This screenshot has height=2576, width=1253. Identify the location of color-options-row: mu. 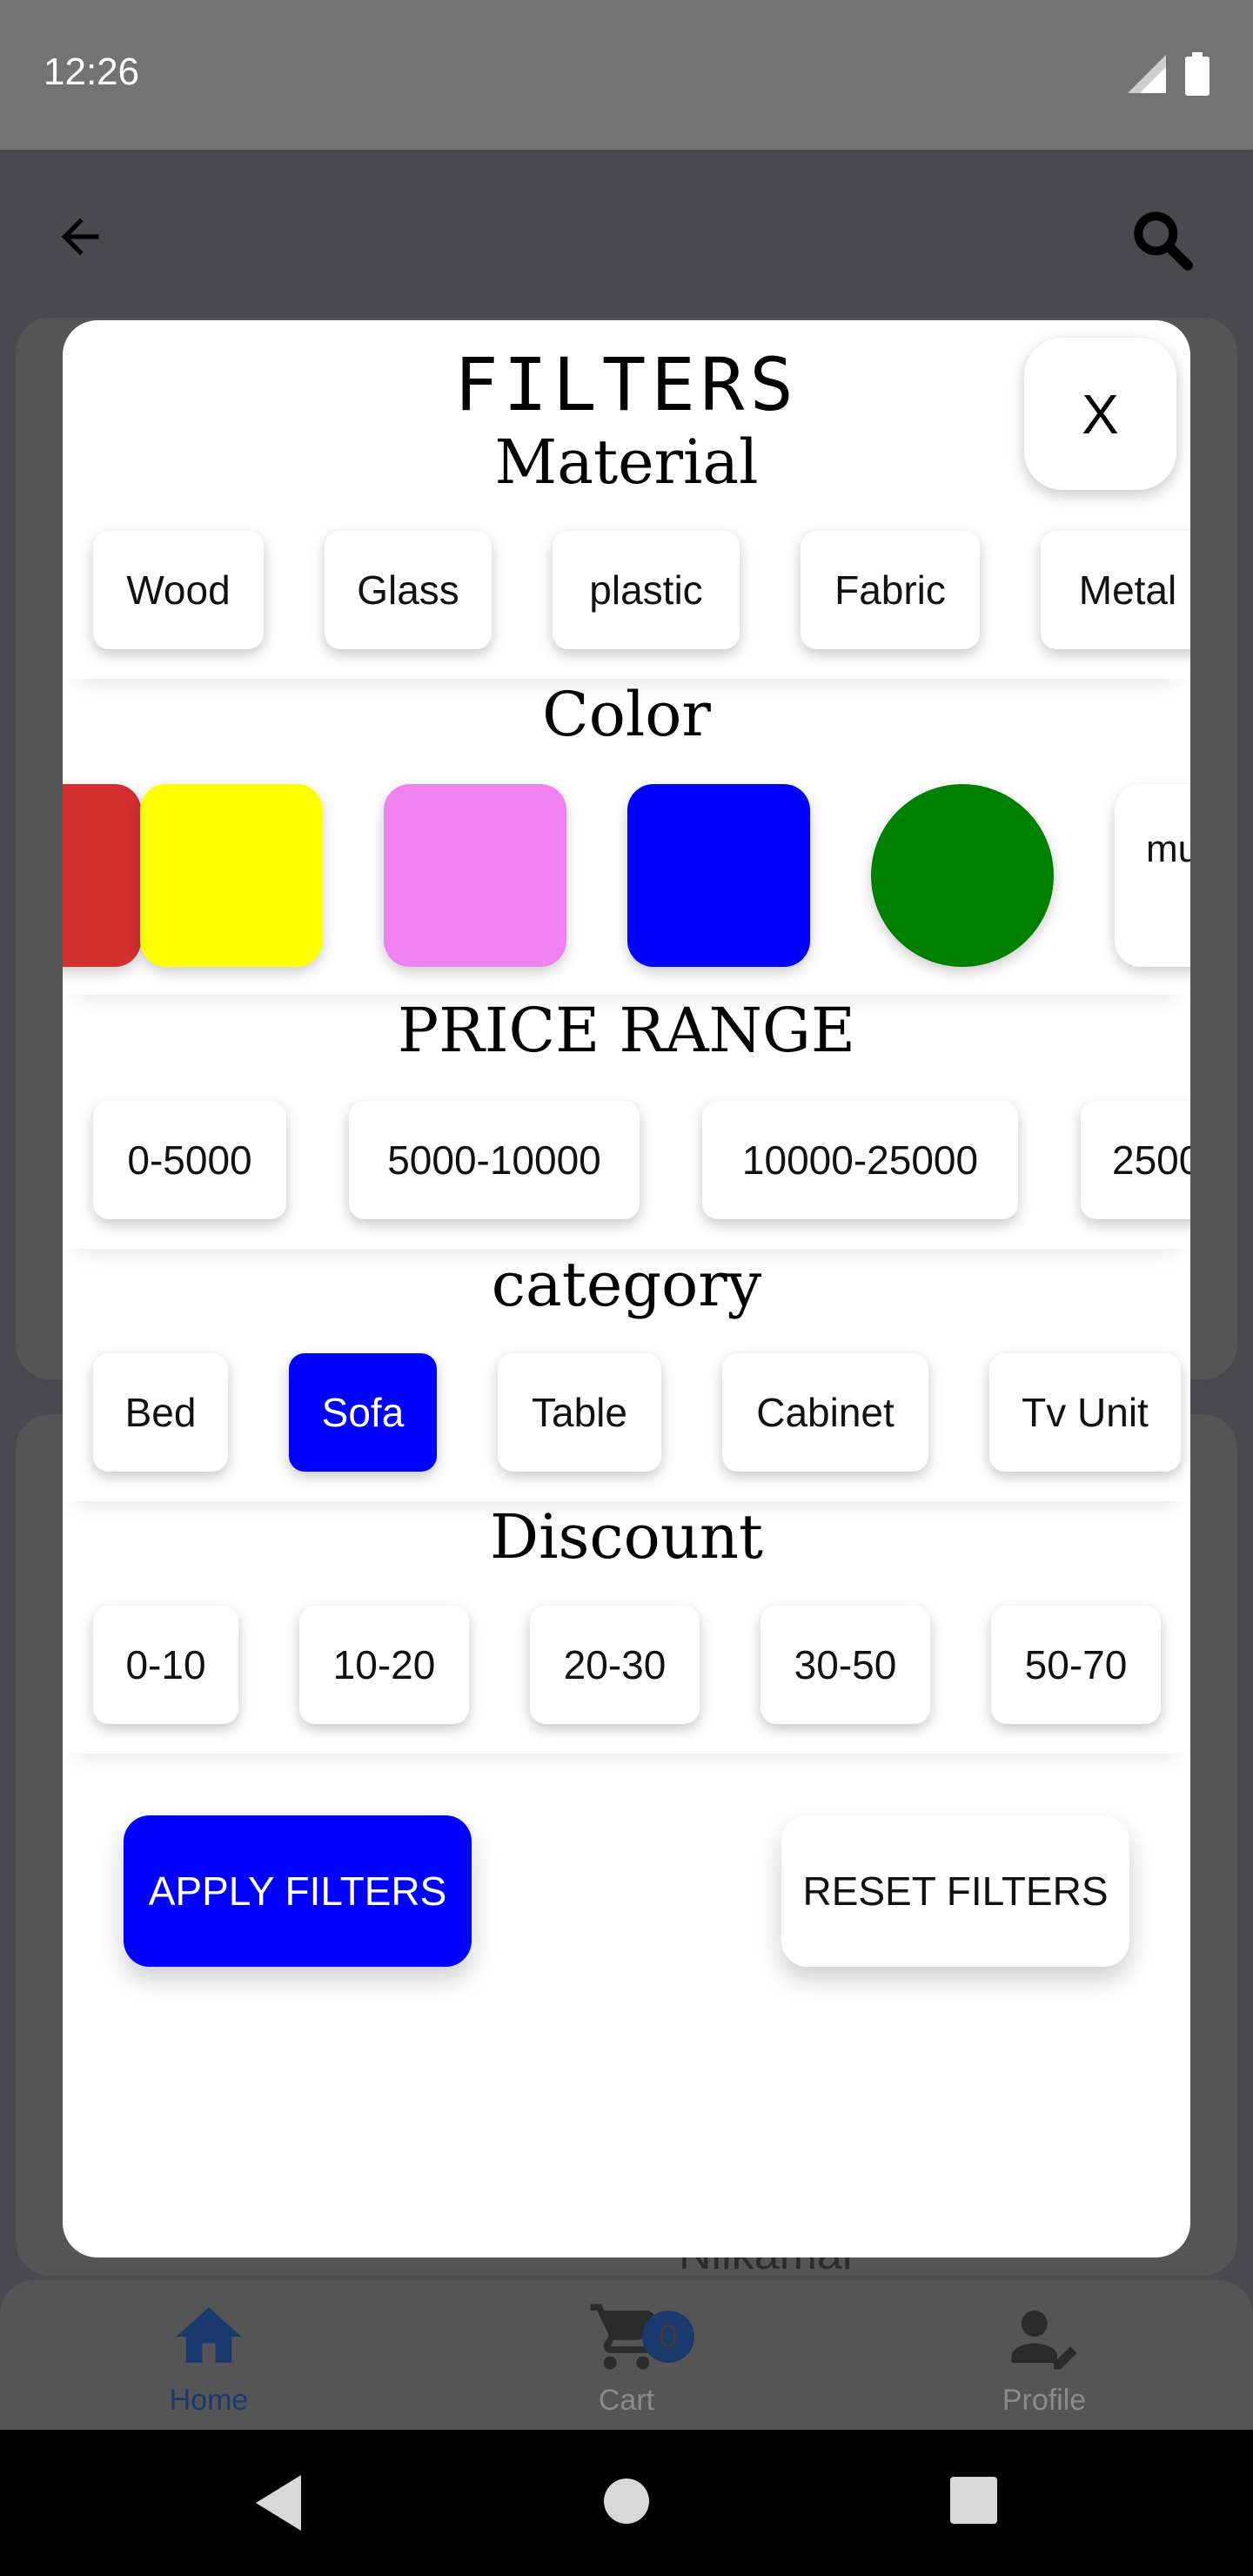
(626, 877).